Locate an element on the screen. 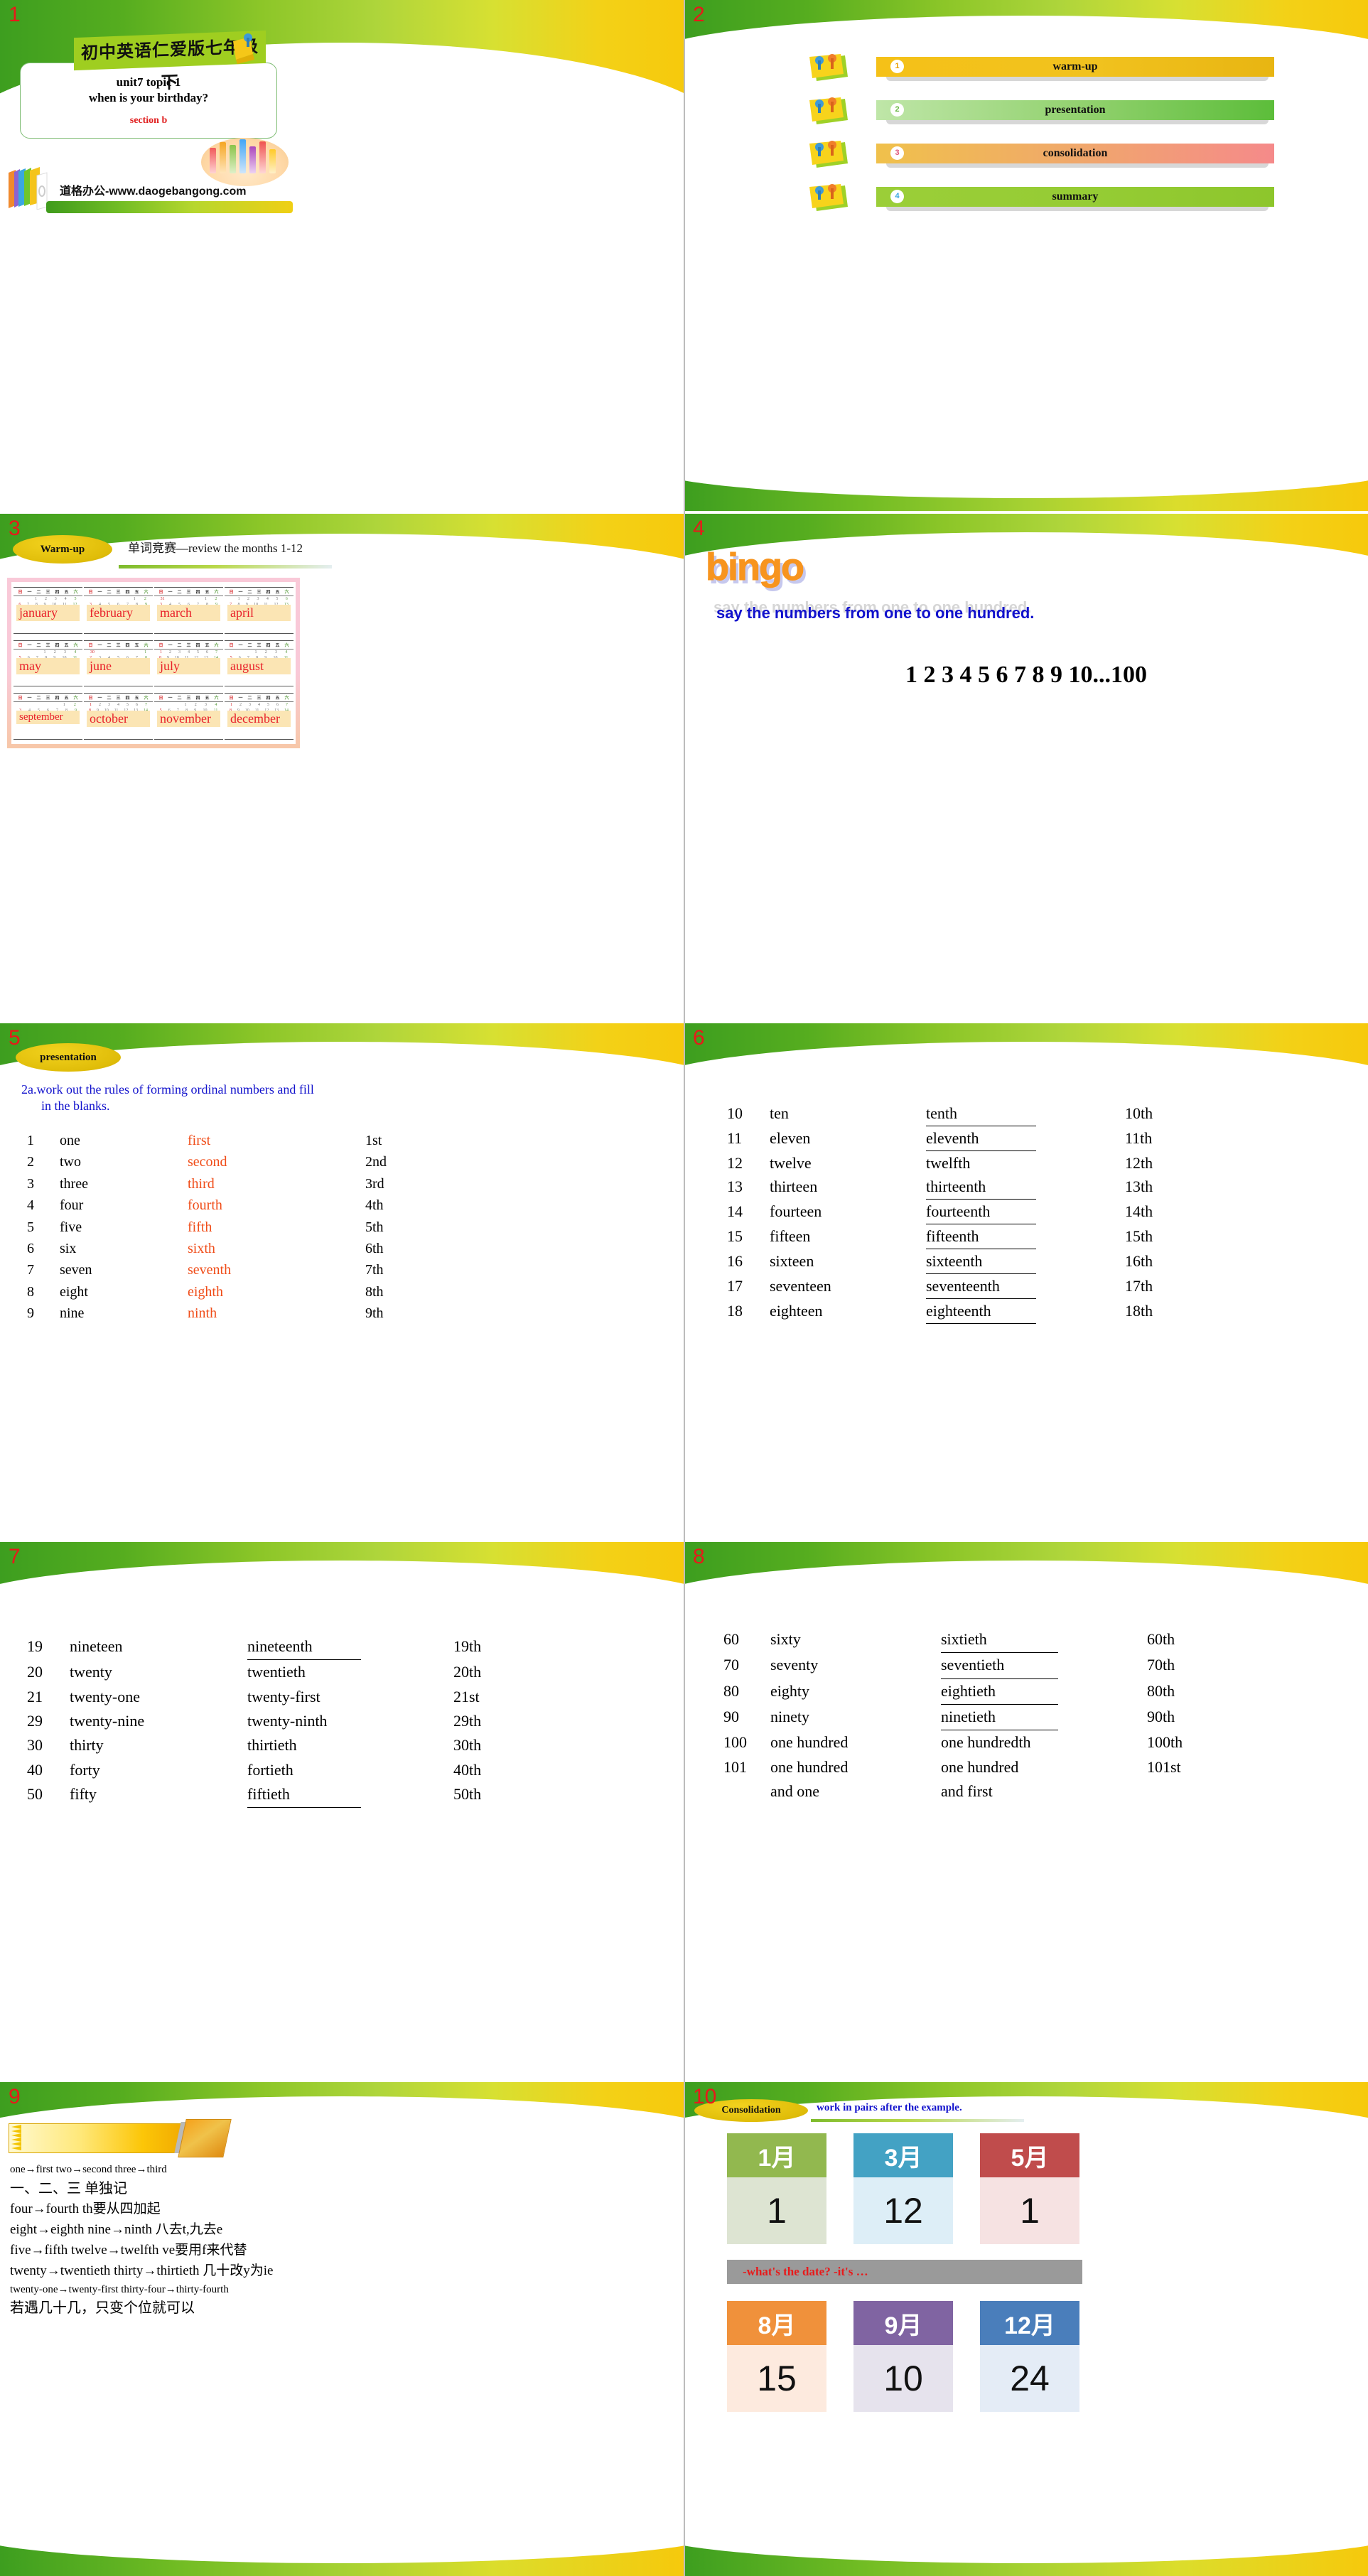  ordinal-word: twenty-ninth is located at coordinates (287, 1721).